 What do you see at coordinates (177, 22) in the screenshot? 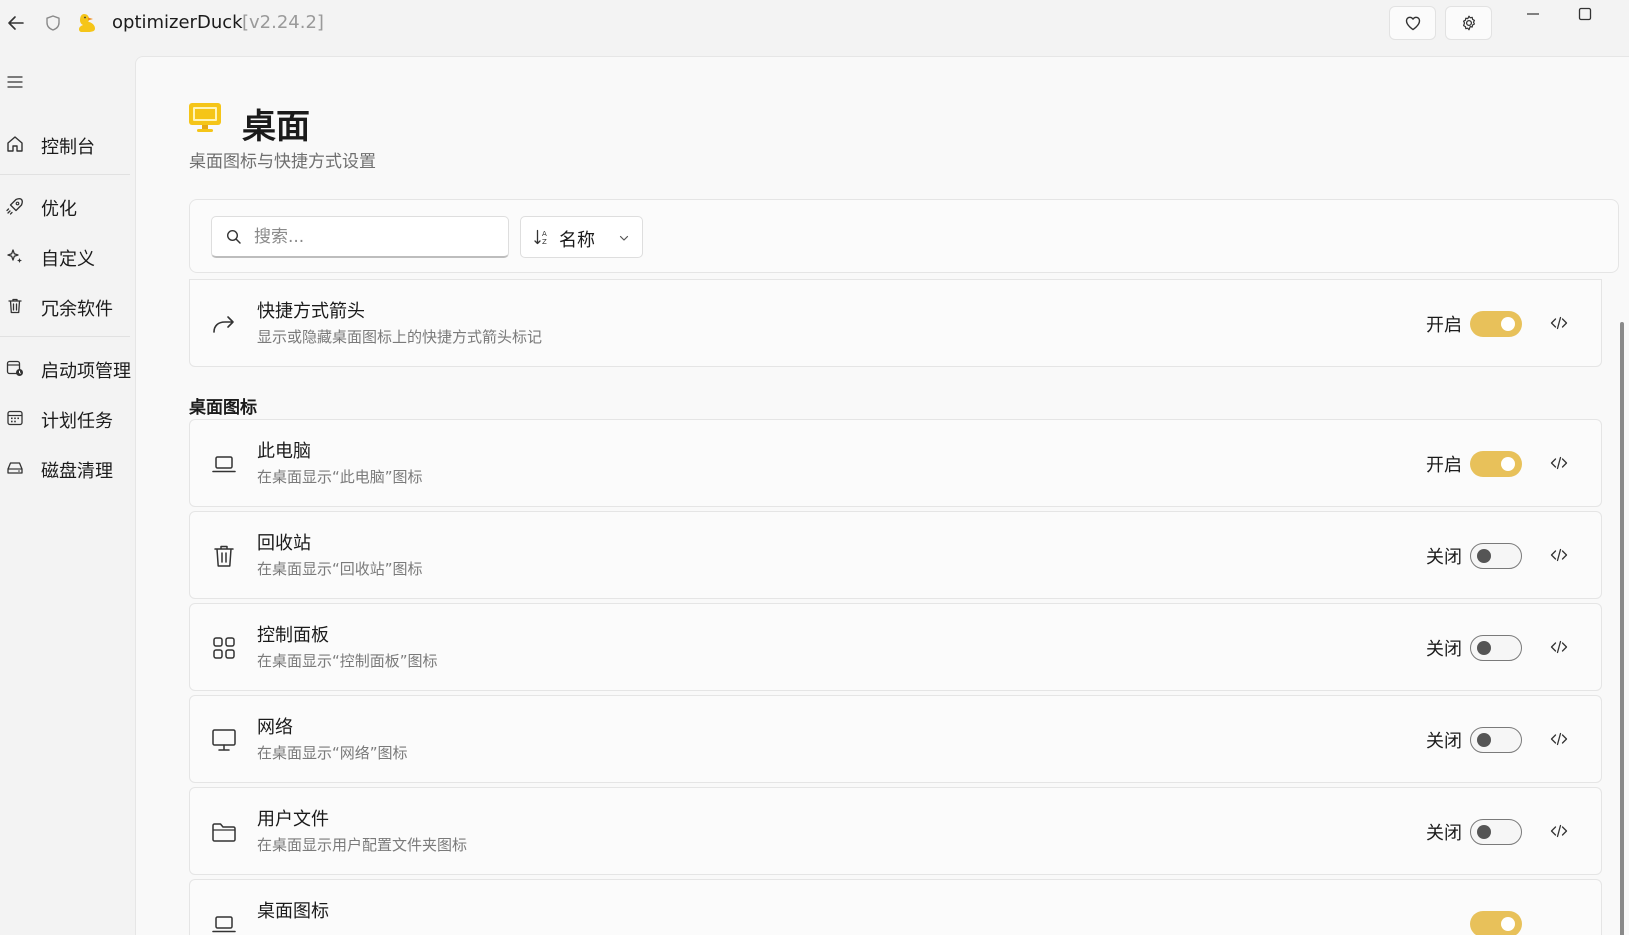
I see `app-title: optimizerDuck` at bounding box center [177, 22].